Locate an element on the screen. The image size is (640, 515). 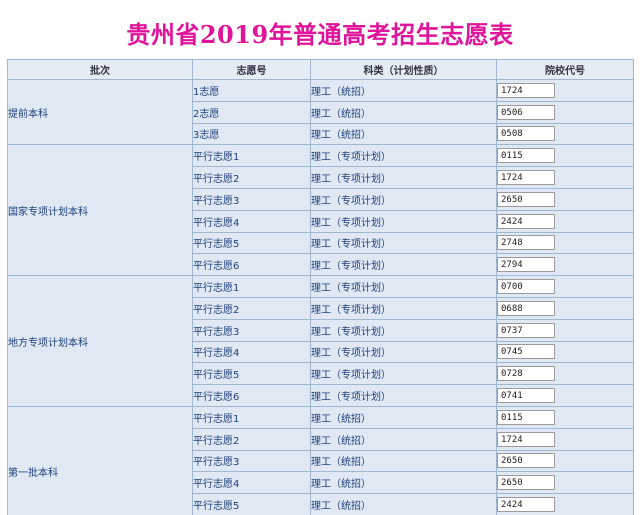
header-batch: 批次 is located at coordinates (100, 69).